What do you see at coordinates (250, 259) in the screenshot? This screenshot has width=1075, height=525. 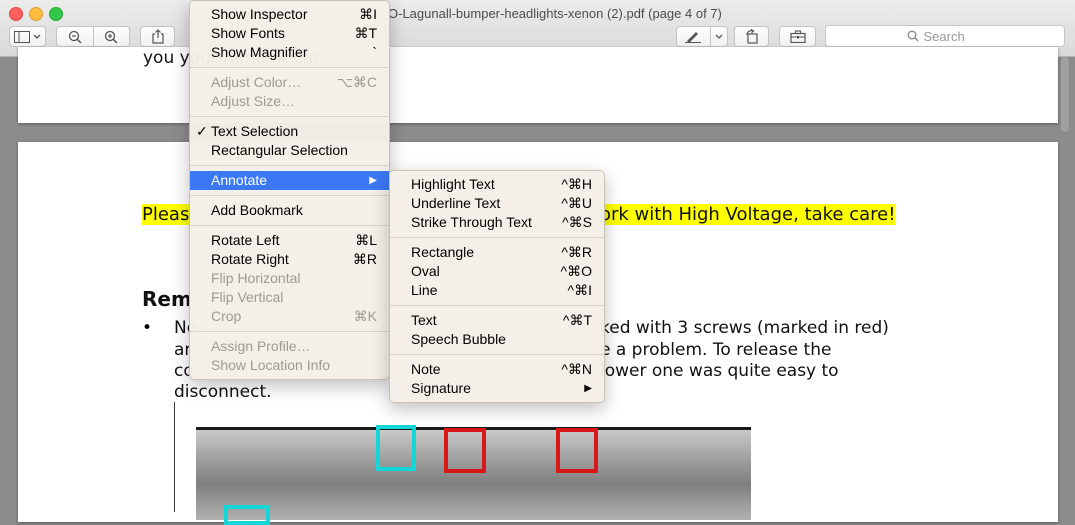 I see `menu-item-label: Rotate Right` at bounding box center [250, 259].